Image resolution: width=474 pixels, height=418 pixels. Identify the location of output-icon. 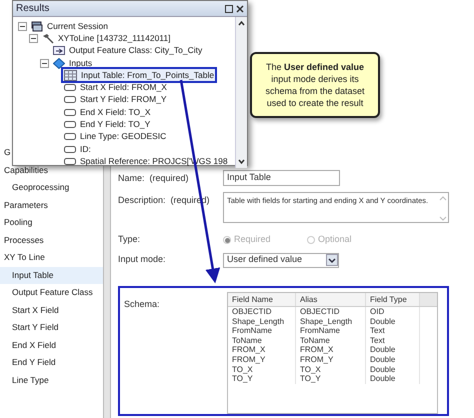
(59, 50).